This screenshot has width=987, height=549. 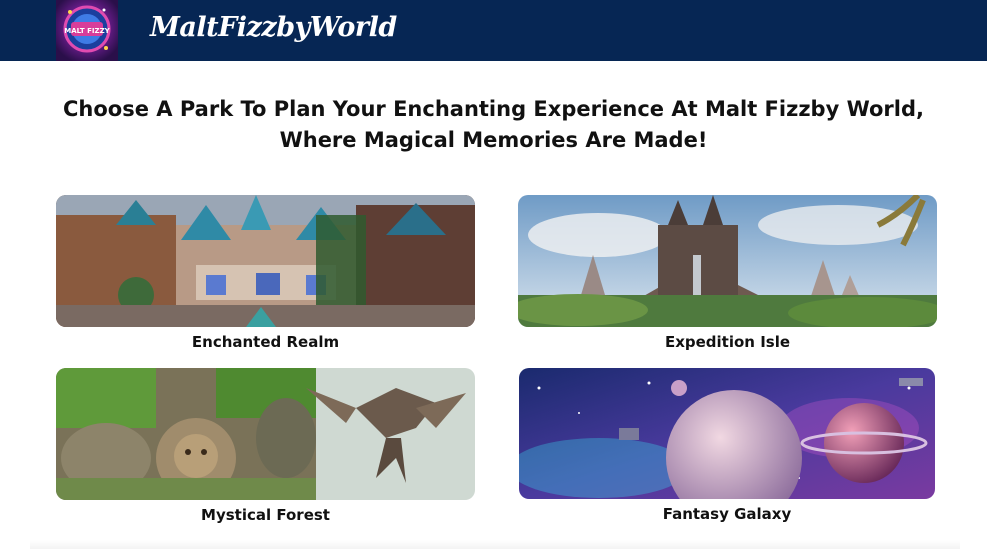 I want to click on park-image-fantasy-galaxy, so click(x=727, y=433).